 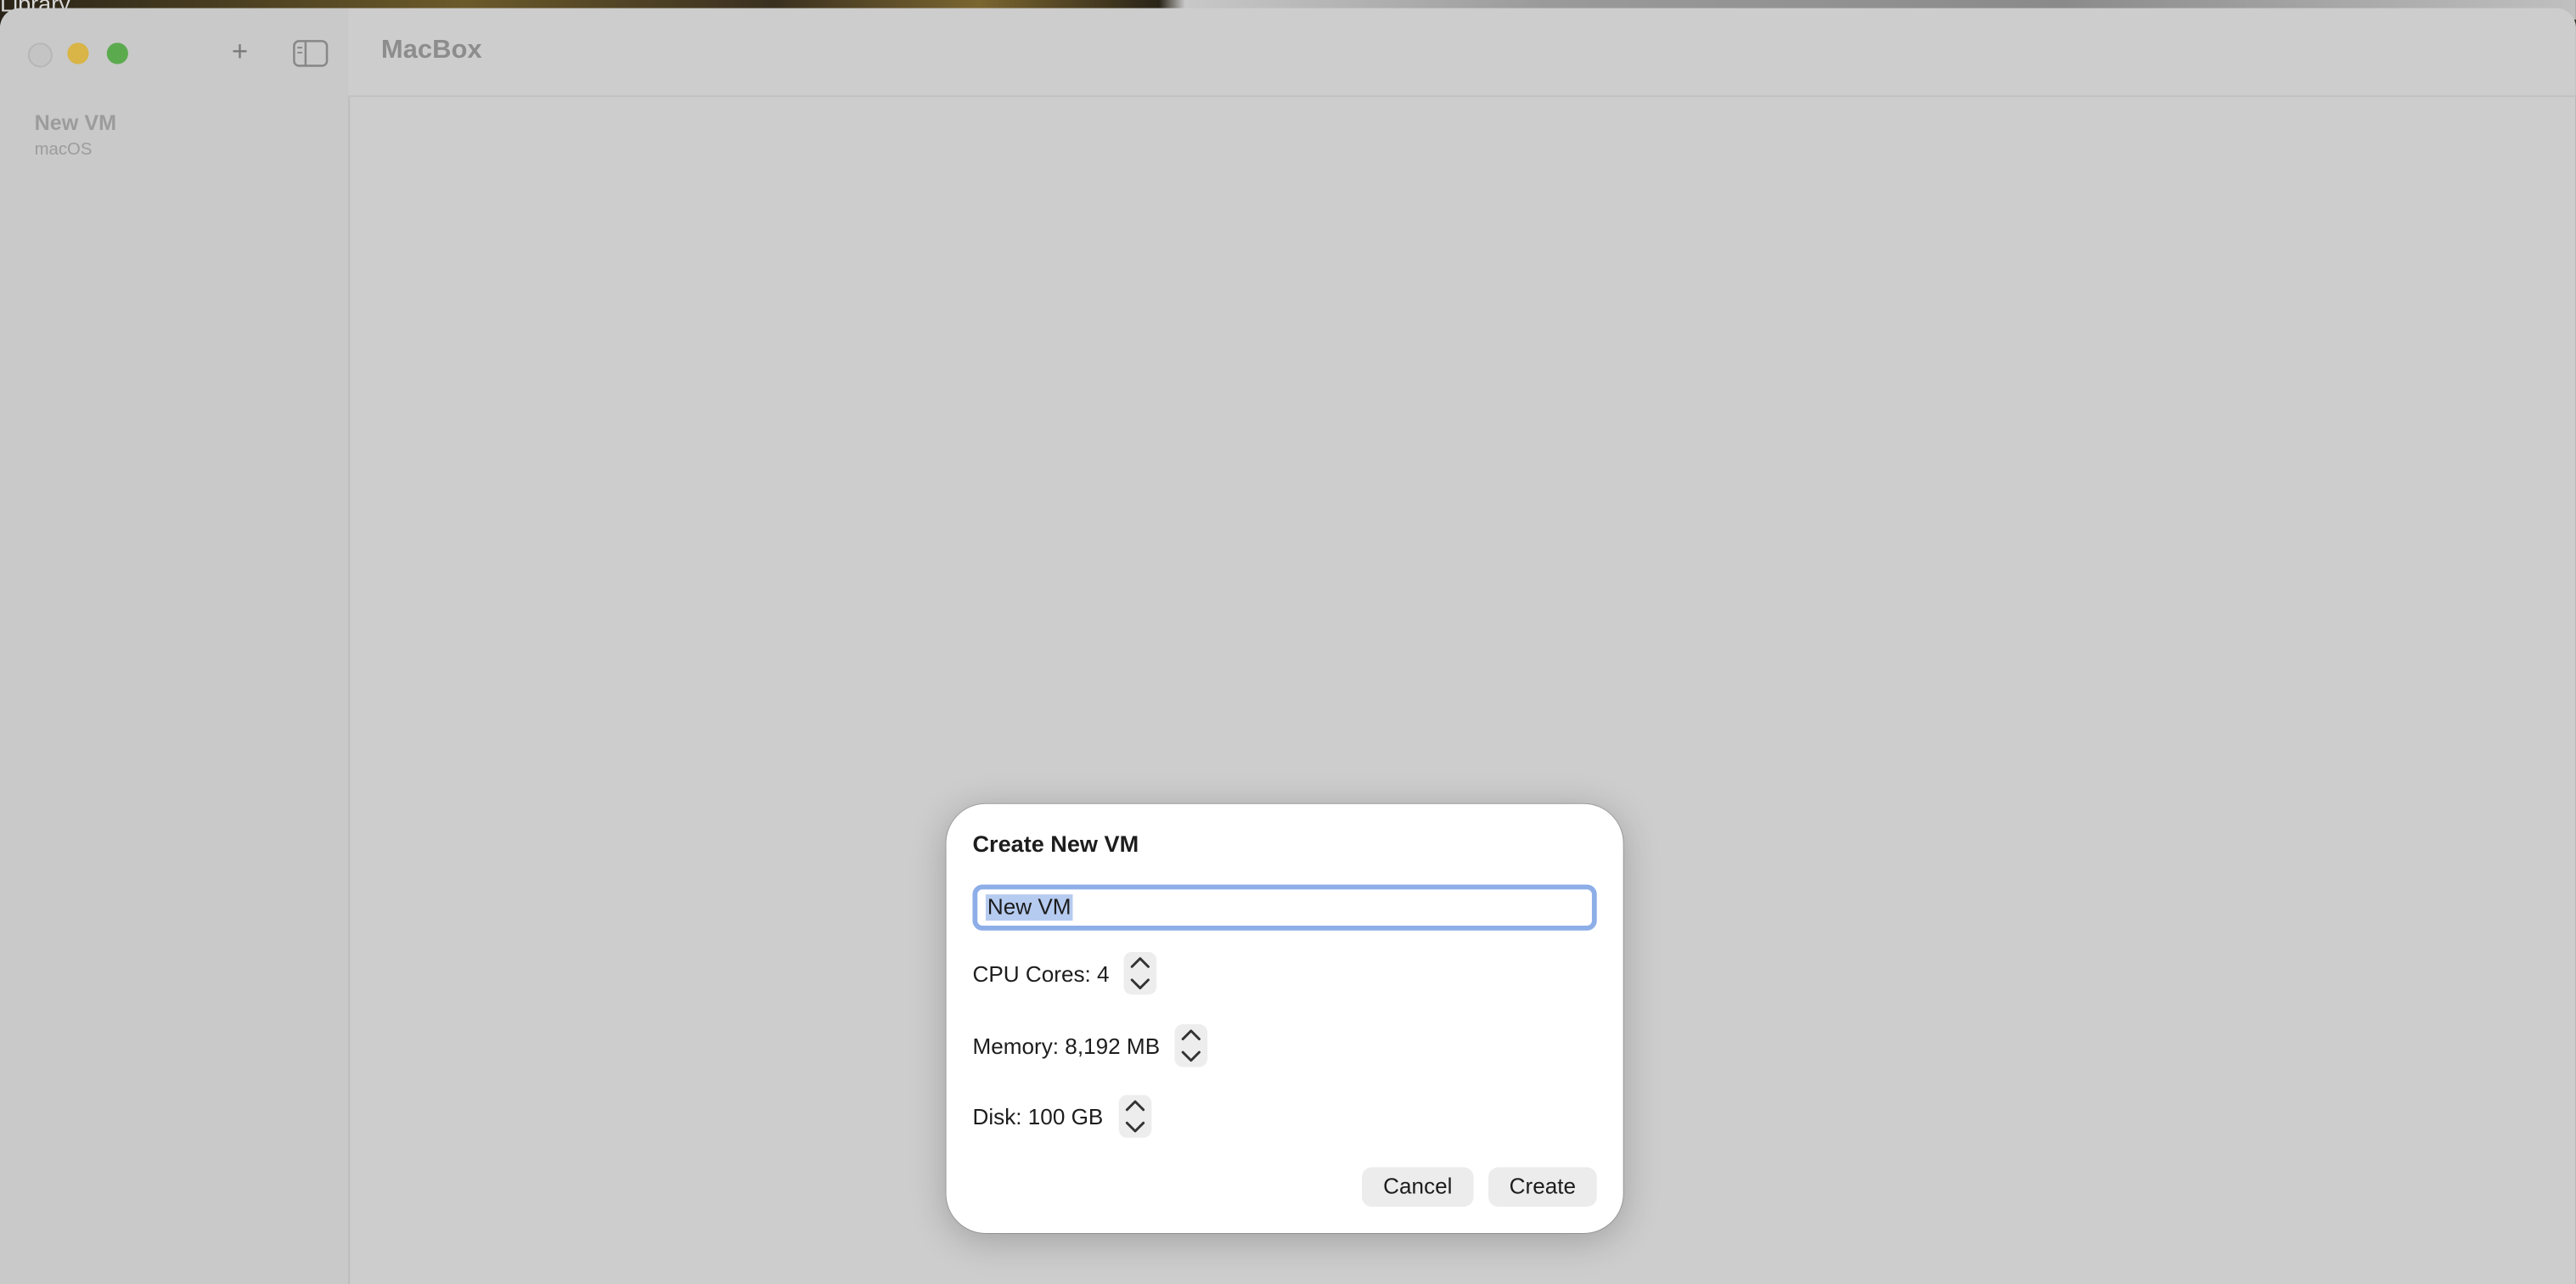 What do you see at coordinates (1038, 1116) in the screenshot?
I see `disk-label: Disk: 100 GB` at bounding box center [1038, 1116].